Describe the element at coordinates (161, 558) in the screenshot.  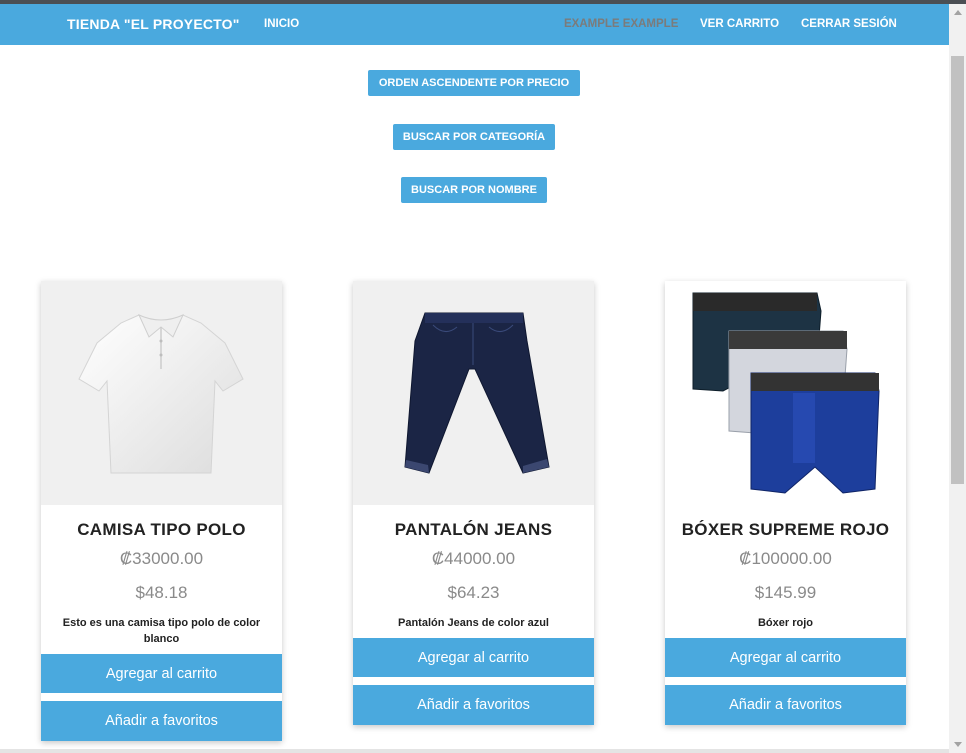
I see `product-price-crc: ₡33000.00` at that location.